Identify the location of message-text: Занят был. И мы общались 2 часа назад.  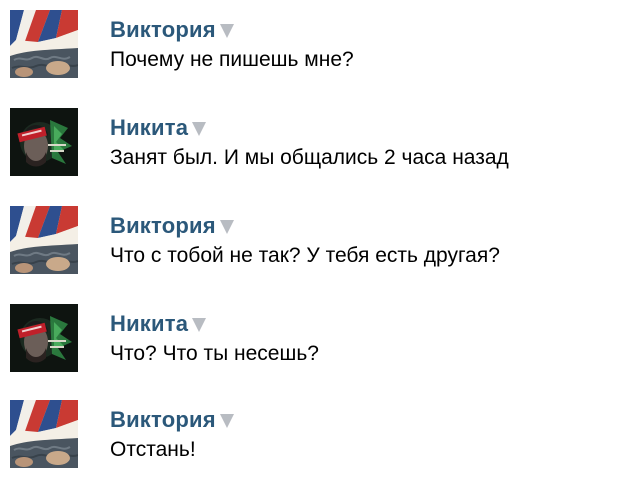
(309, 157).